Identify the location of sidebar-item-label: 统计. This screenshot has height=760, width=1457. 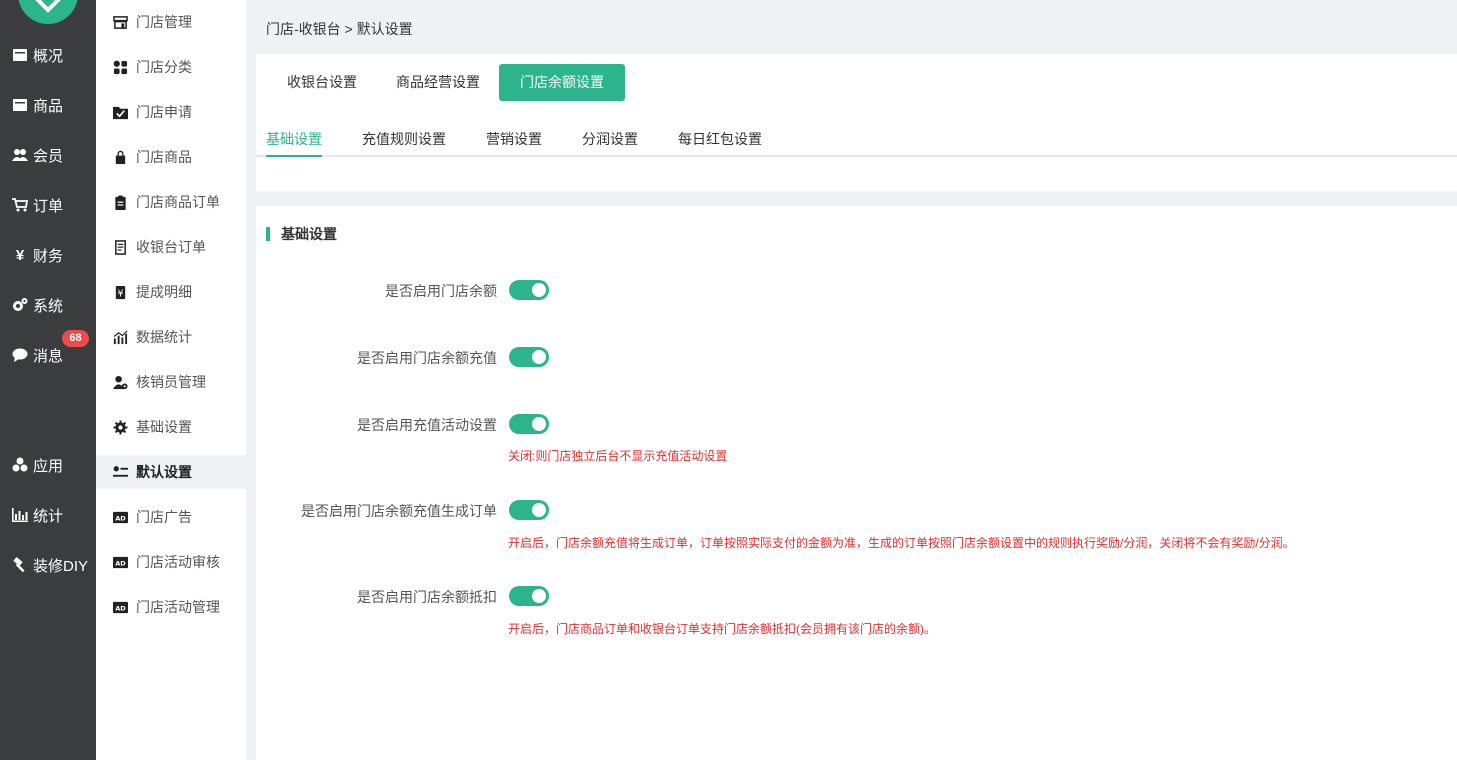
(48, 516).